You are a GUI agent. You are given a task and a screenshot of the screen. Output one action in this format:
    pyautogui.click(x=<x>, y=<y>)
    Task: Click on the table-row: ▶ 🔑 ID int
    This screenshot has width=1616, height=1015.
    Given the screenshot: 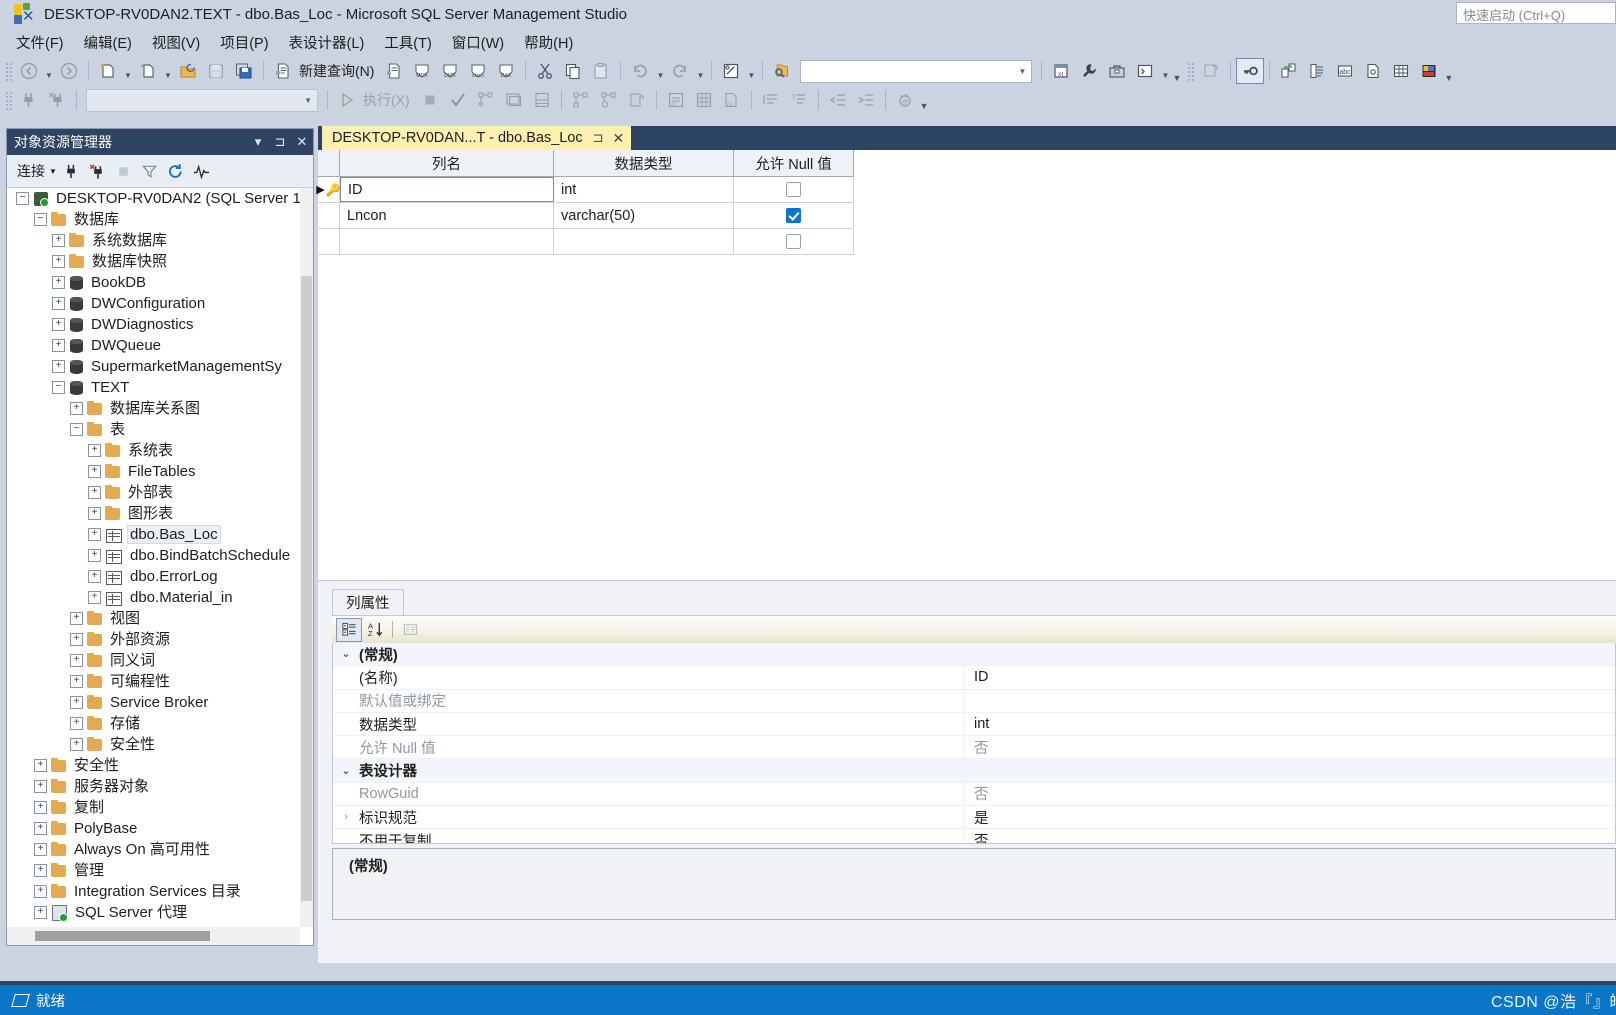 What is the action you would take?
    pyautogui.click(x=585, y=190)
    